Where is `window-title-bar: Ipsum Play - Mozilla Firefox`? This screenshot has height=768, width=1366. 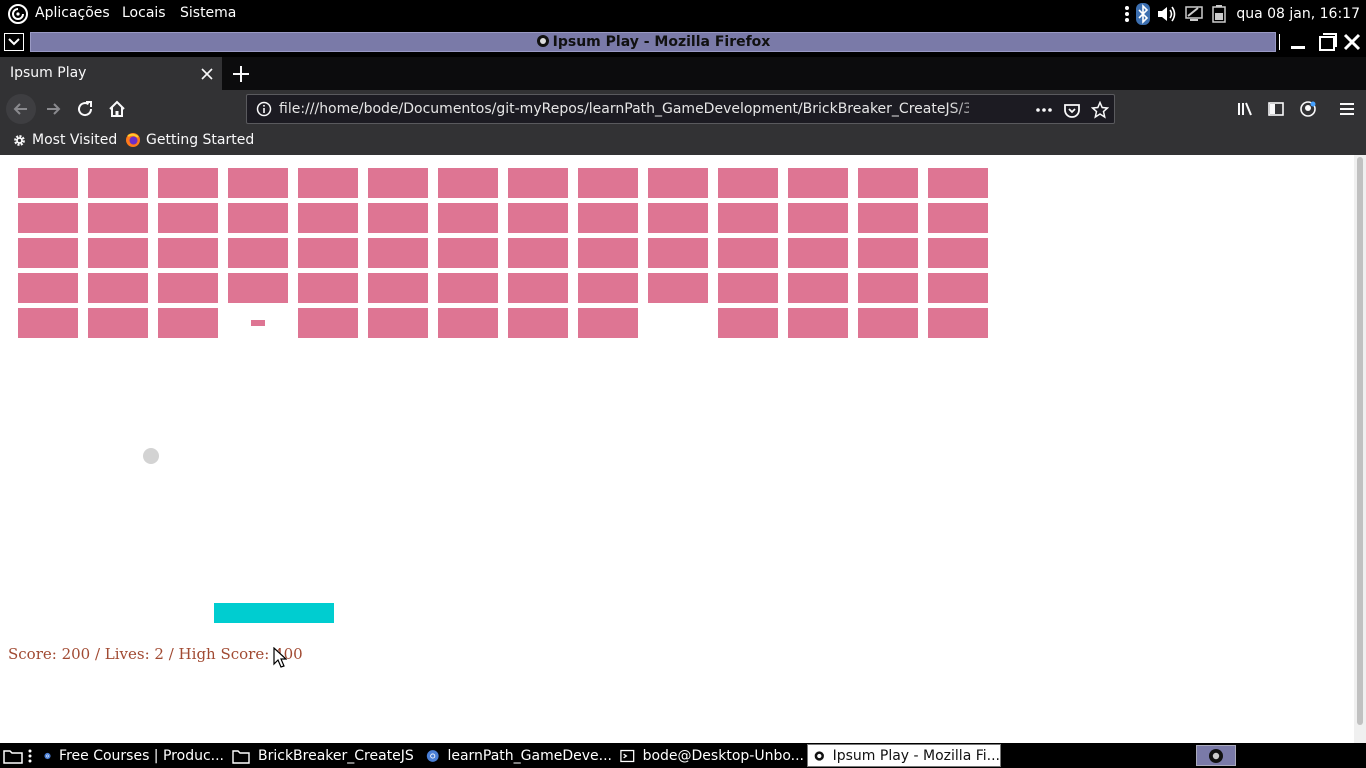
window-title-bar: Ipsum Play - Mozilla Firefox is located at coordinates (653, 42).